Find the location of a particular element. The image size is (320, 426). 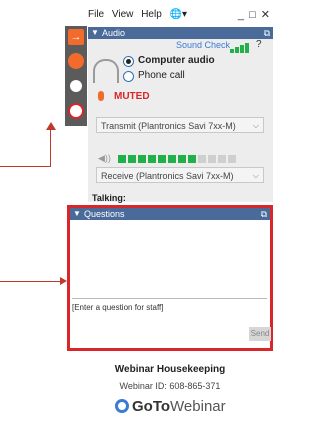

hand-raise-icon is located at coordinates (76, 111).